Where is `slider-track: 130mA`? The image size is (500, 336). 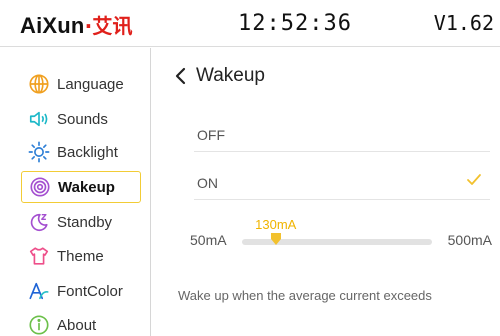
slider-track: 130mA is located at coordinates (337, 231).